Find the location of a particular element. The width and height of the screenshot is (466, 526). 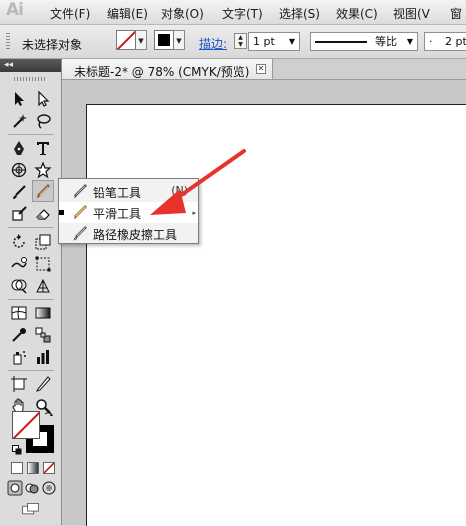

selection-tool-icon is located at coordinates (19, 99).